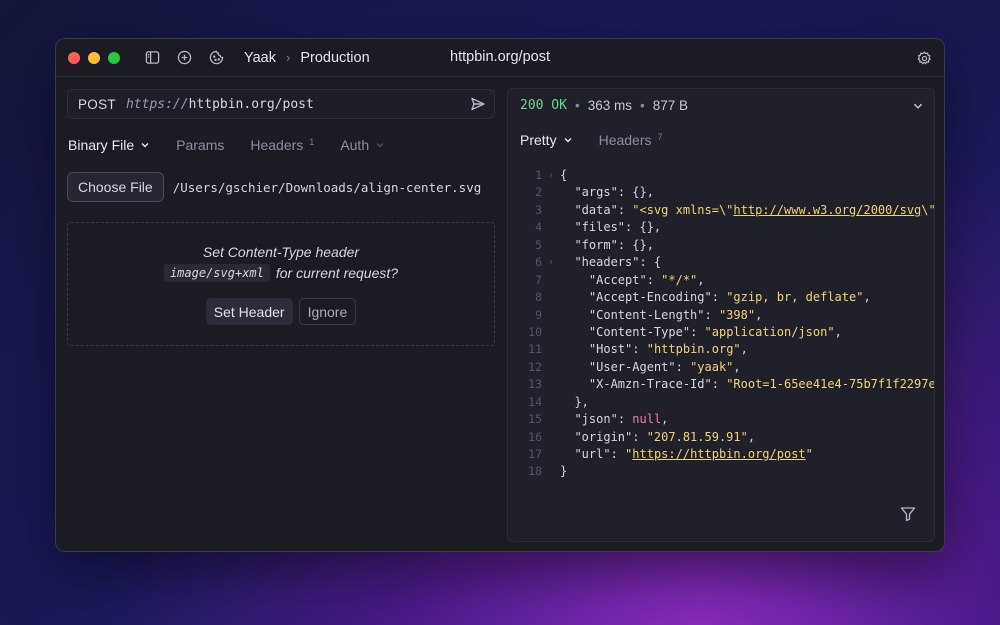 The width and height of the screenshot is (1000, 625). I want to click on line-number: 11, so click(535, 349).